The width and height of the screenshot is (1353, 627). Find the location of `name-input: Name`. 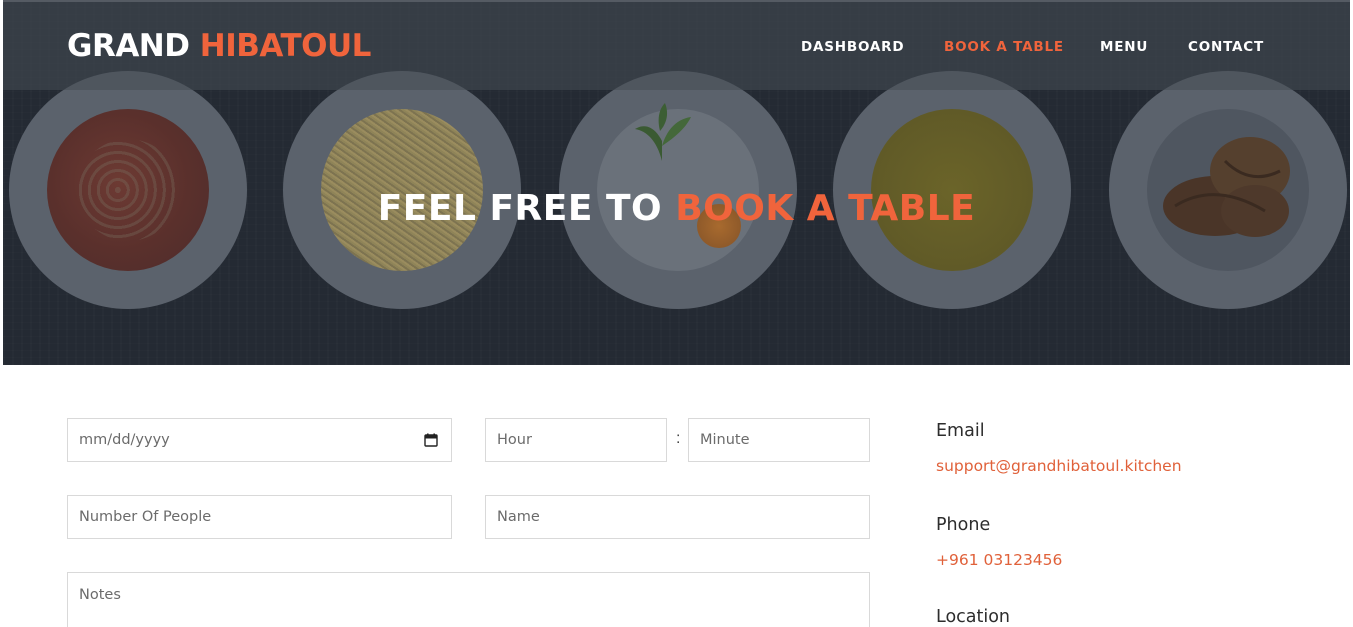

name-input: Name is located at coordinates (677, 517).